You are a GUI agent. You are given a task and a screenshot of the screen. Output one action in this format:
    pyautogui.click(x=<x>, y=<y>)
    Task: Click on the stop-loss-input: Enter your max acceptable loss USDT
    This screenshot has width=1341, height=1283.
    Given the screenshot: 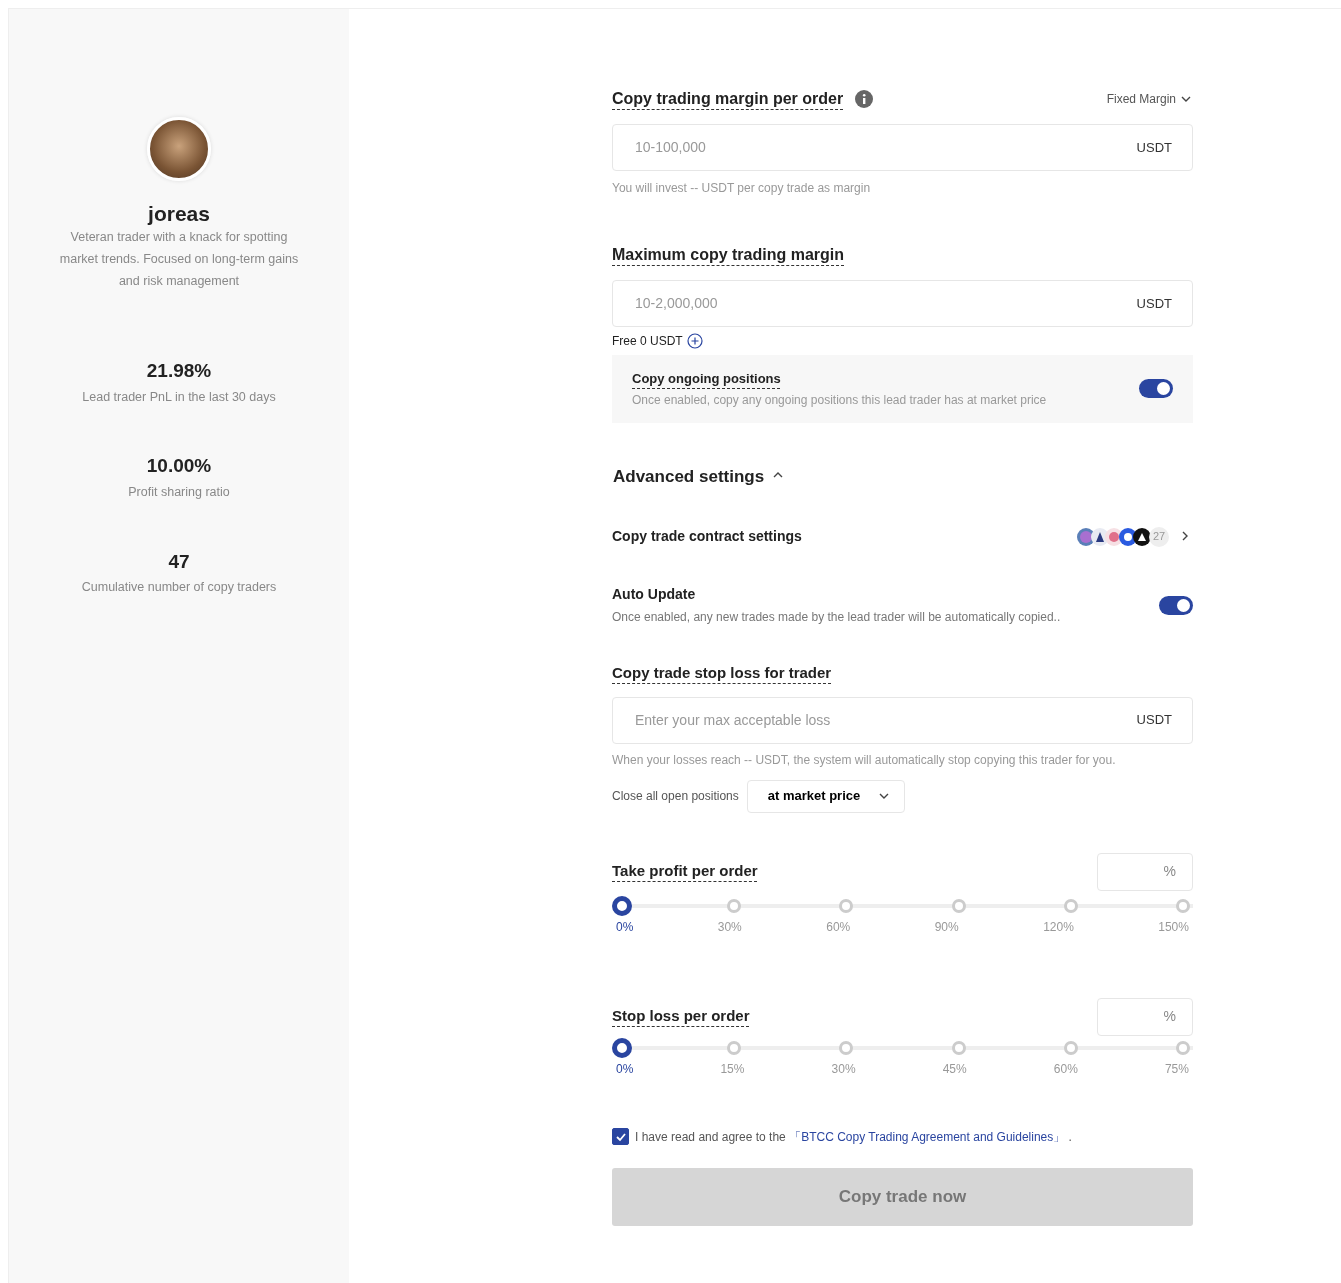 What is the action you would take?
    pyautogui.click(x=902, y=720)
    